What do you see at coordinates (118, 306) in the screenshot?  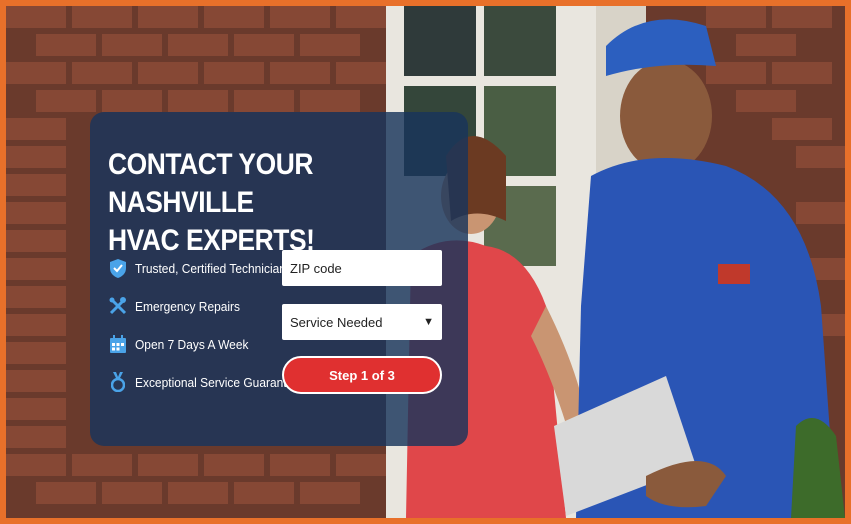 I see `wrench-screwdriver-icon` at bounding box center [118, 306].